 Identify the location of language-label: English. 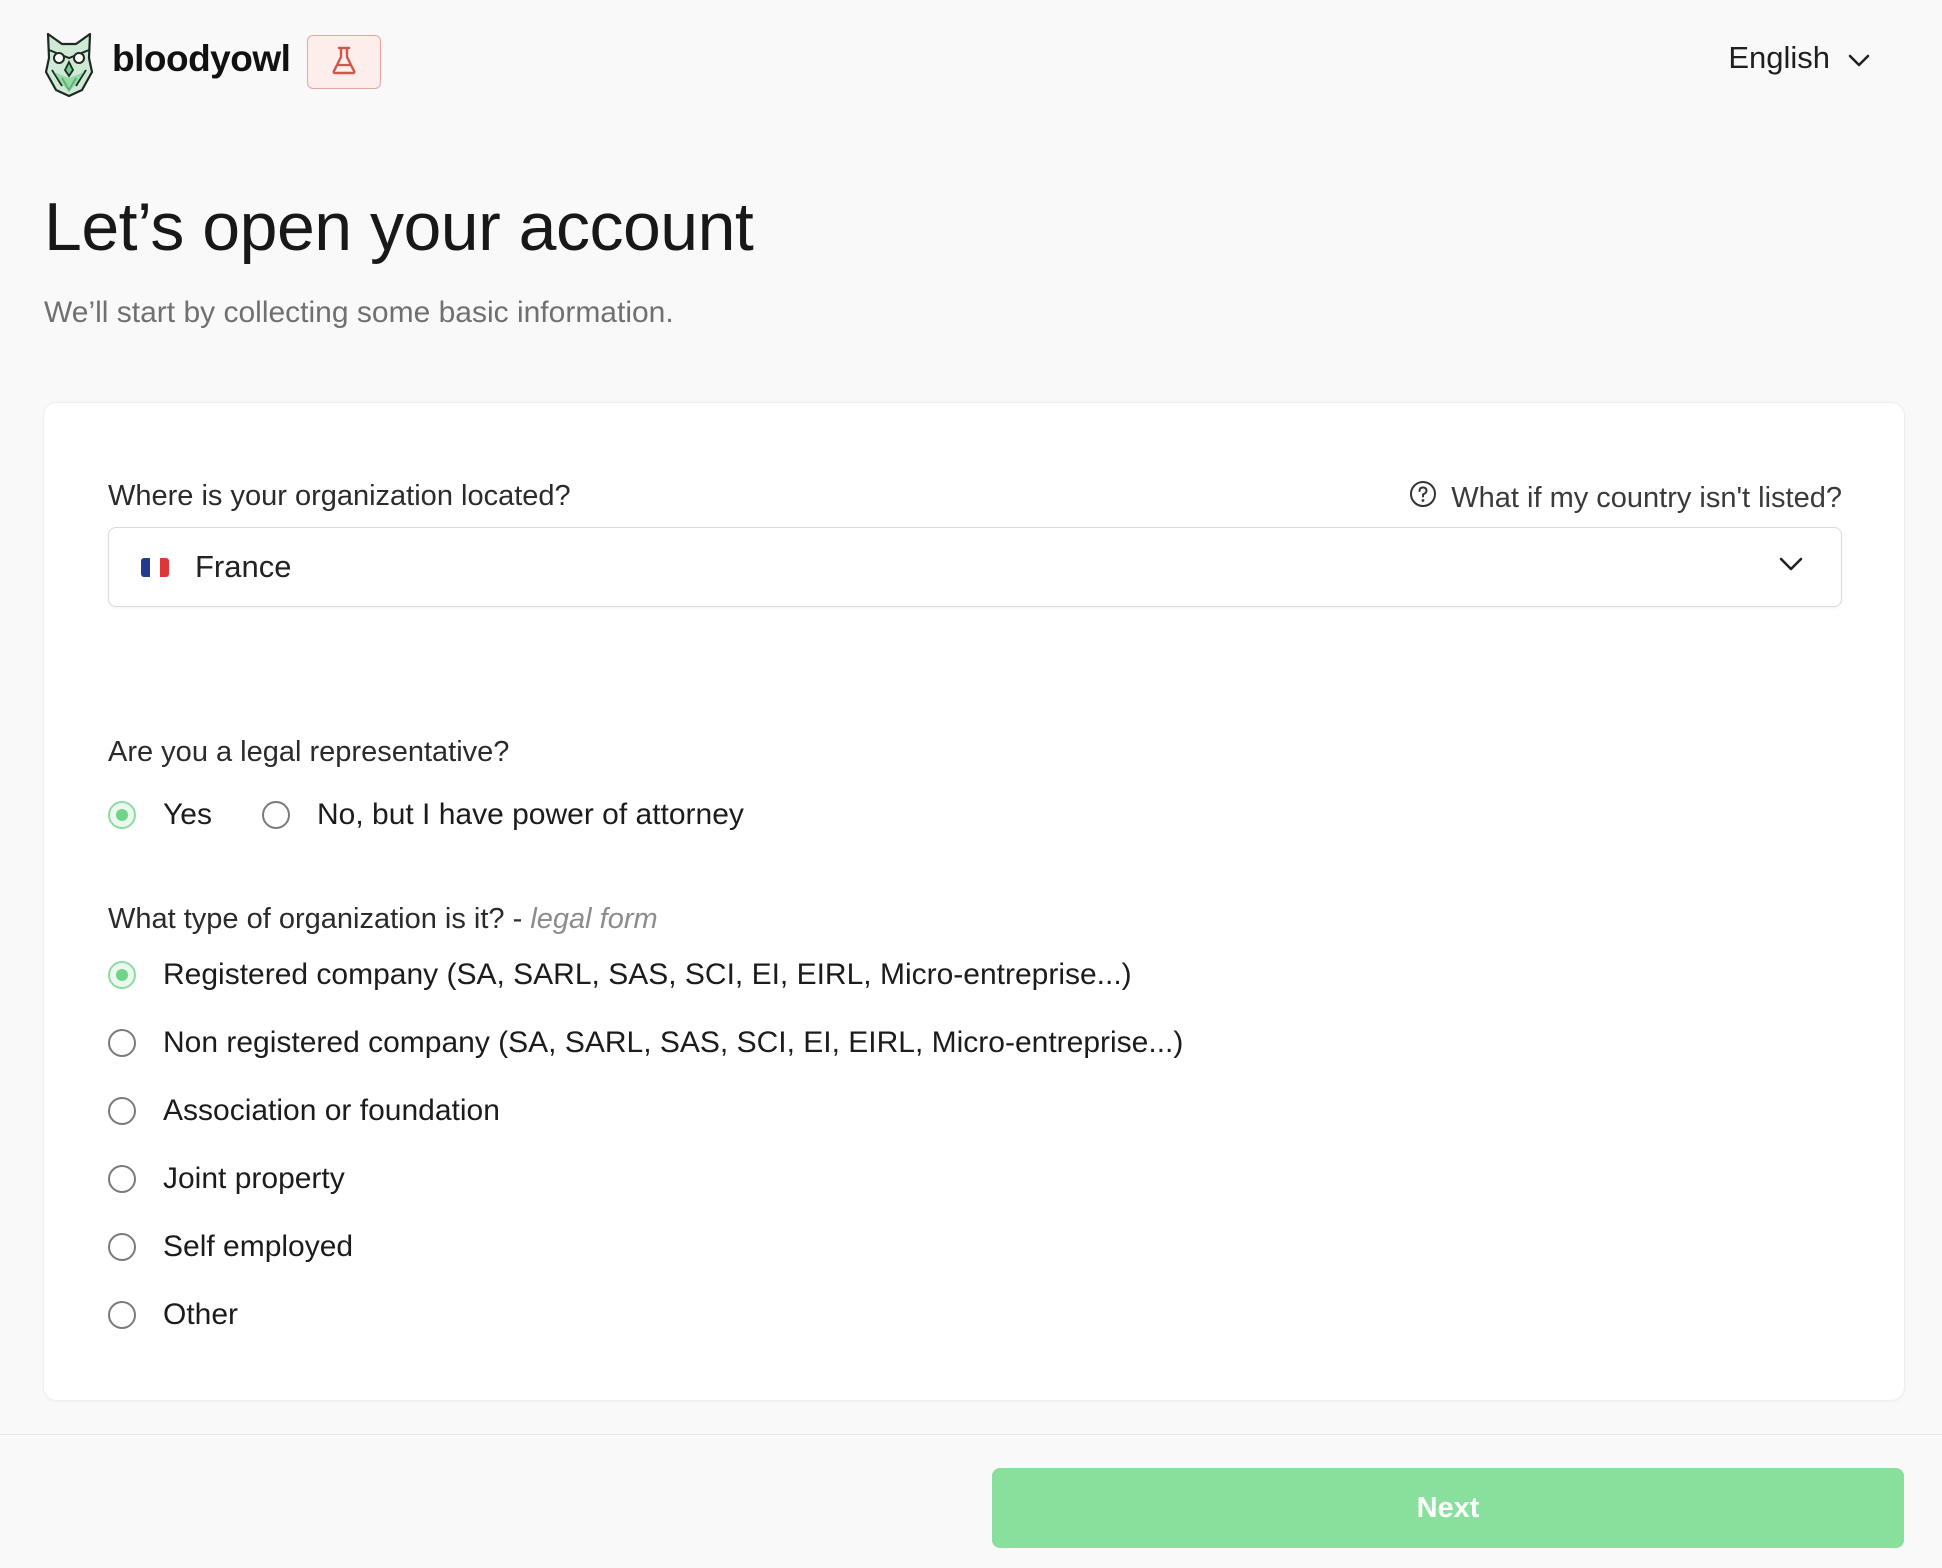
(1779, 57).